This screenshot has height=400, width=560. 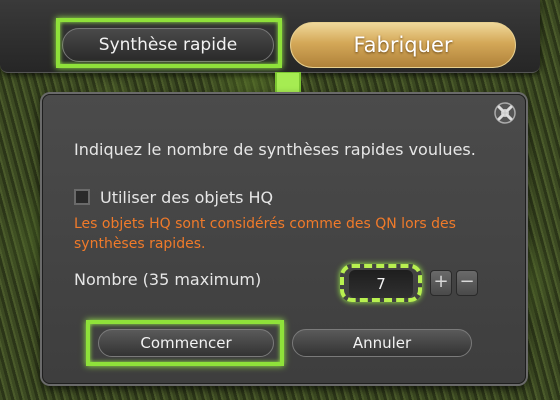 What do you see at coordinates (169, 43) in the screenshot?
I see `quick-synthesis-highlight` at bounding box center [169, 43].